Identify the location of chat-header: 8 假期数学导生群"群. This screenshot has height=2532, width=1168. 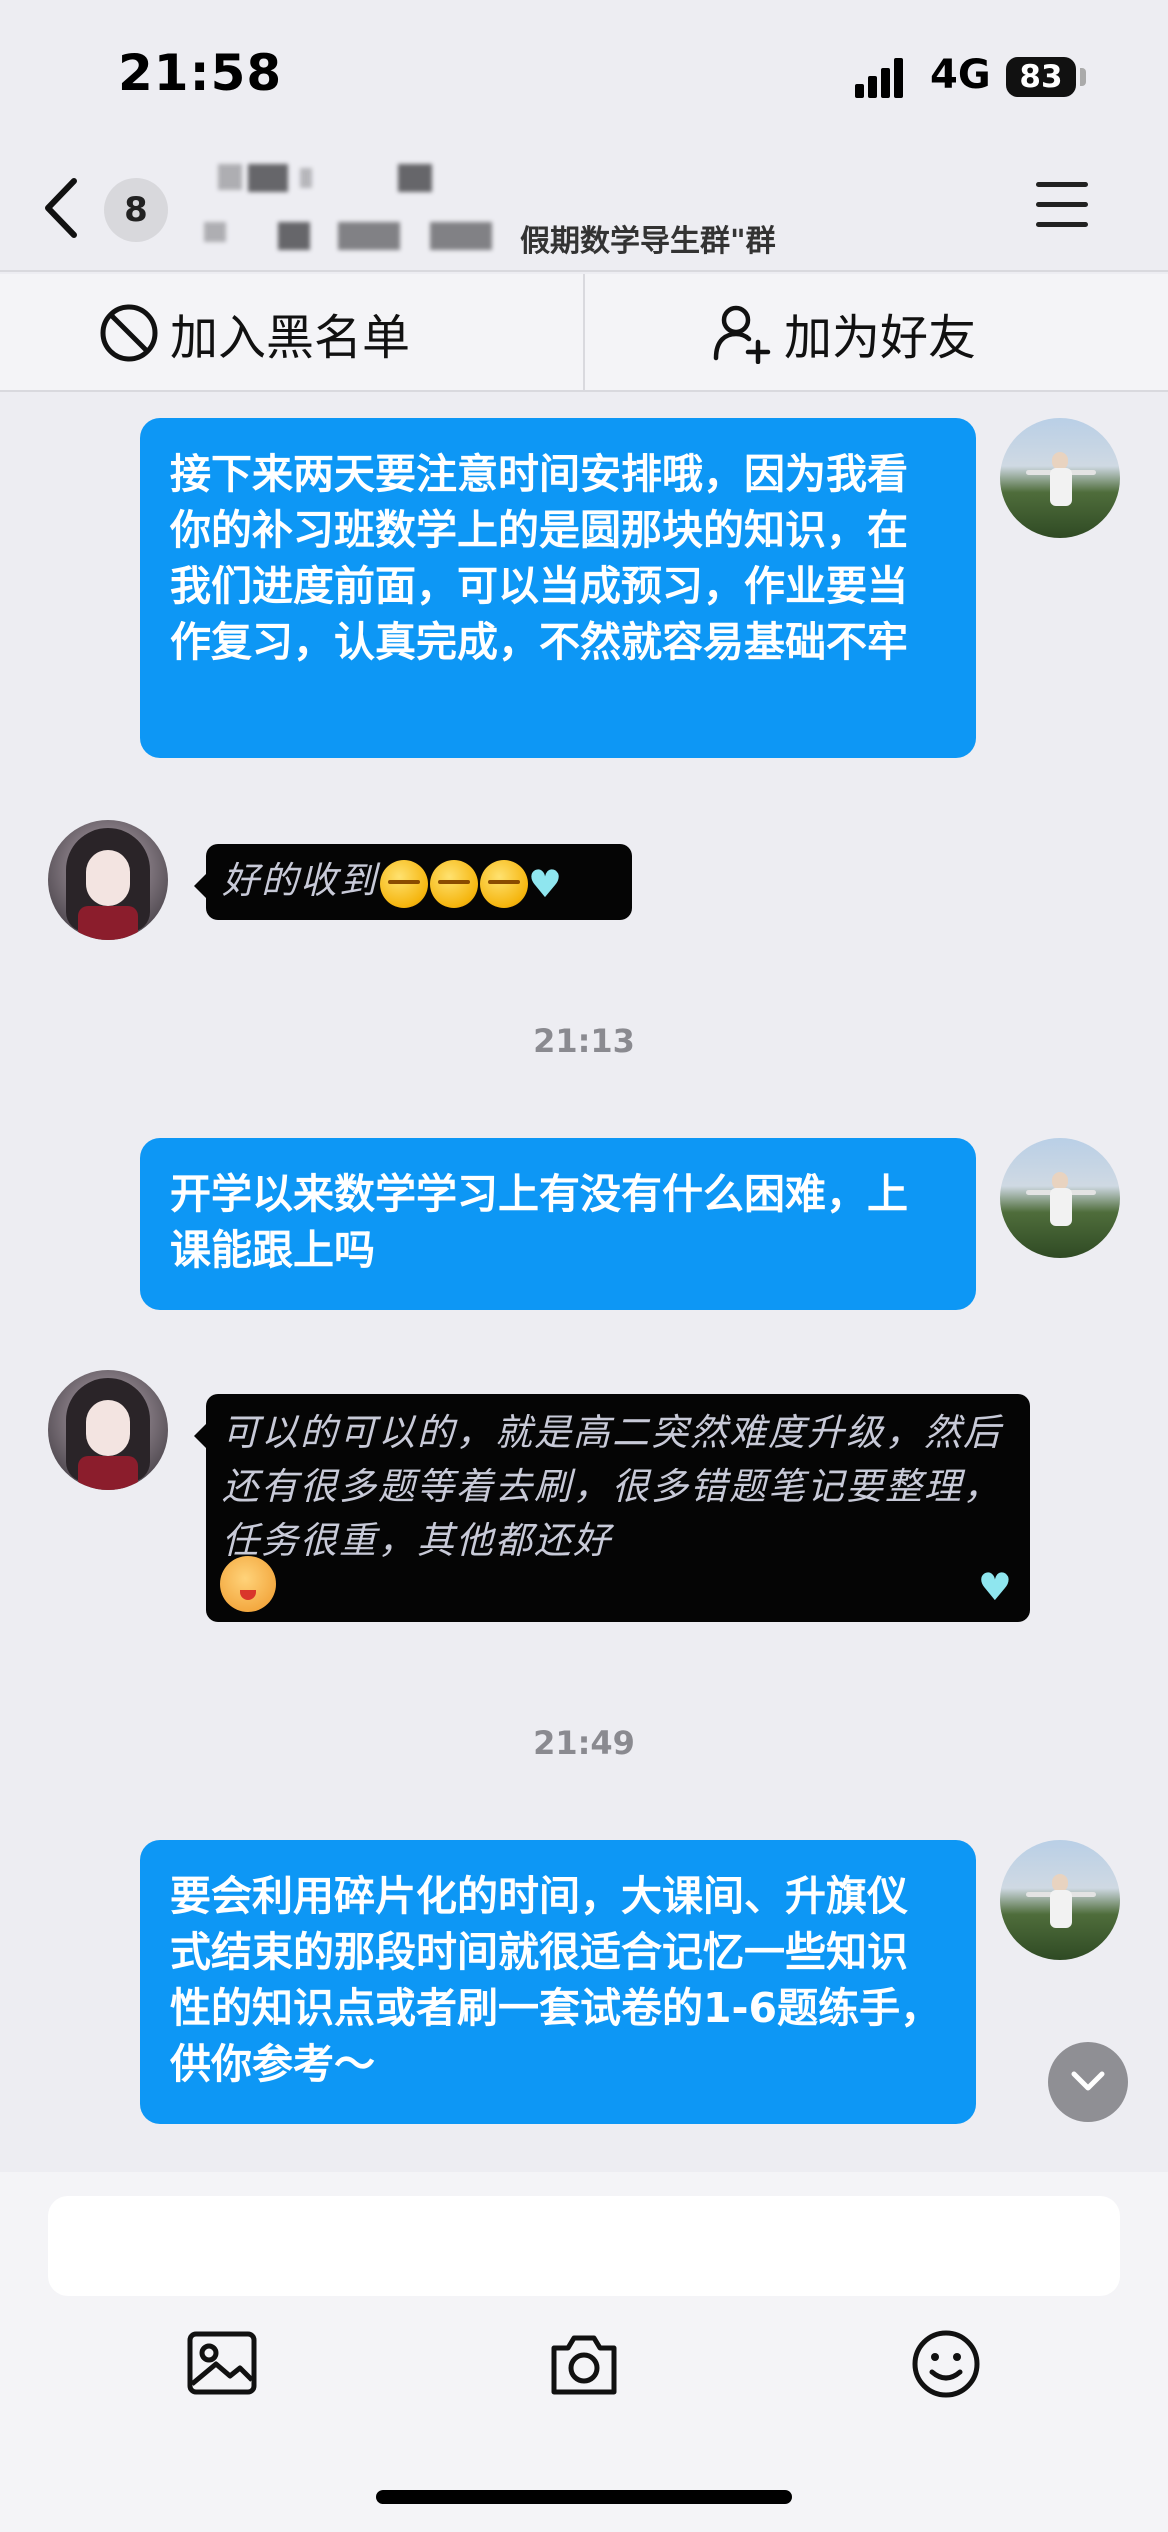
(584, 211).